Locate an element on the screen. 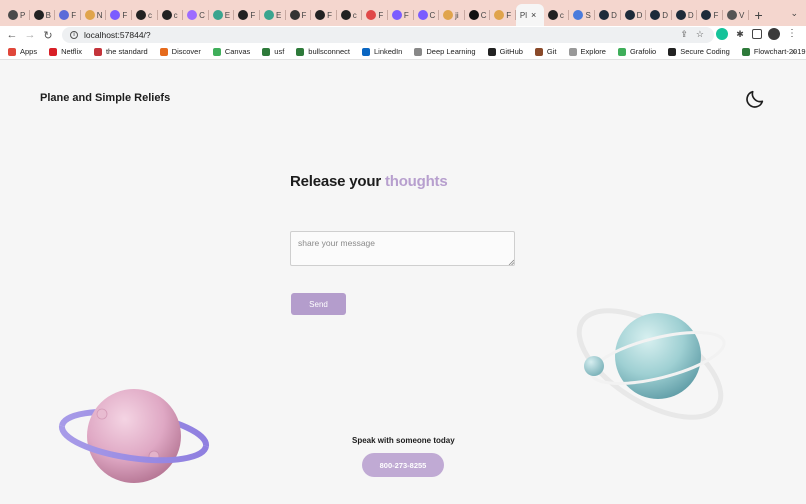  bookmark-item: Grafolio is located at coordinates (637, 51).